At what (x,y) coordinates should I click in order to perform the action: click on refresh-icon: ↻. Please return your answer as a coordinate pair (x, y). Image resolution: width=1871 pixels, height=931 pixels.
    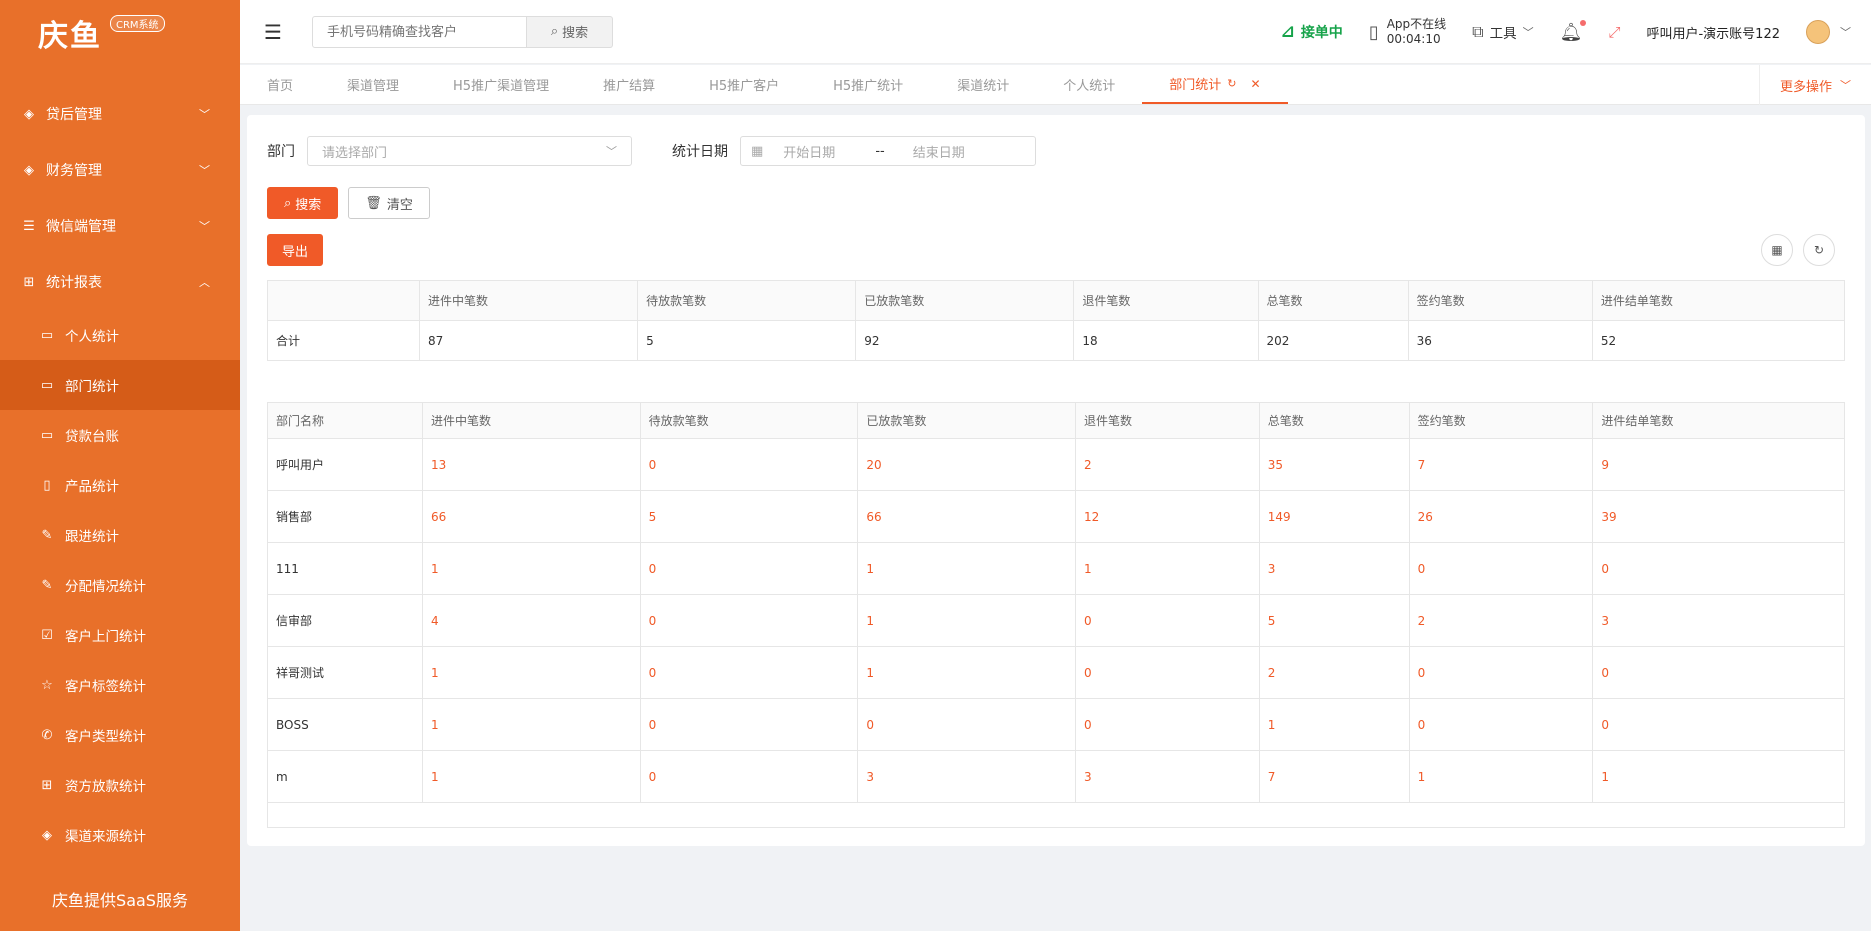
    Looking at the image, I should click on (1231, 83).